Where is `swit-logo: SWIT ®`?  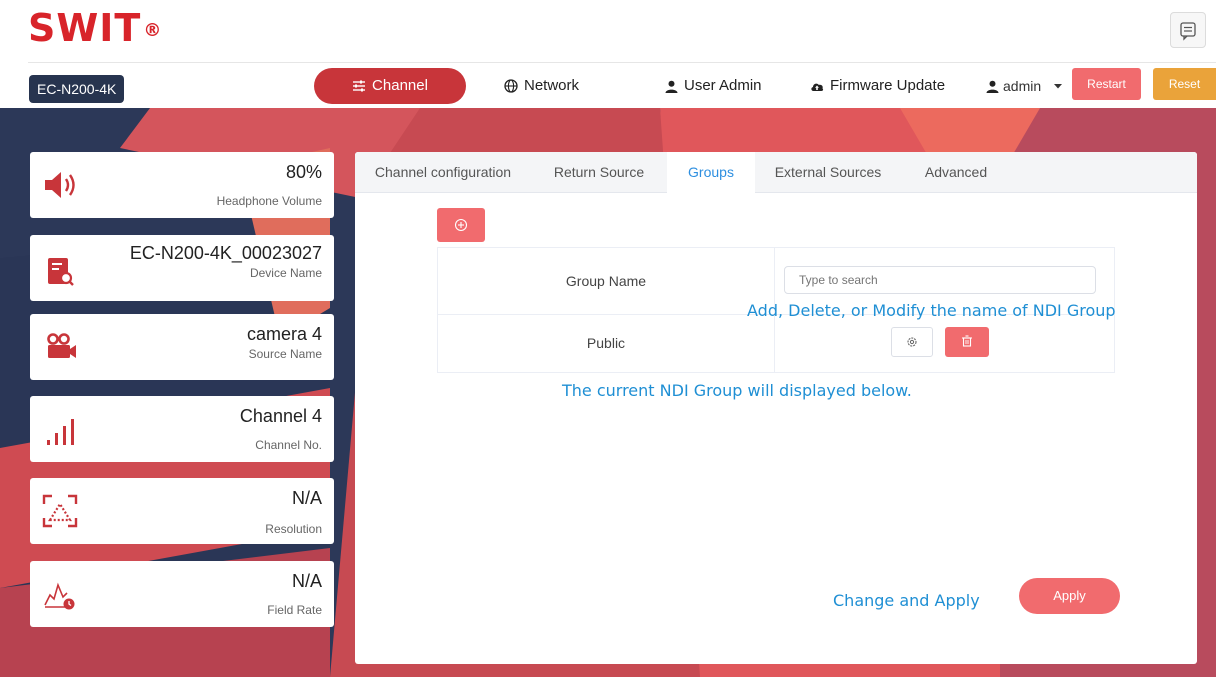 swit-logo: SWIT ® is located at coordinates (95, 28).